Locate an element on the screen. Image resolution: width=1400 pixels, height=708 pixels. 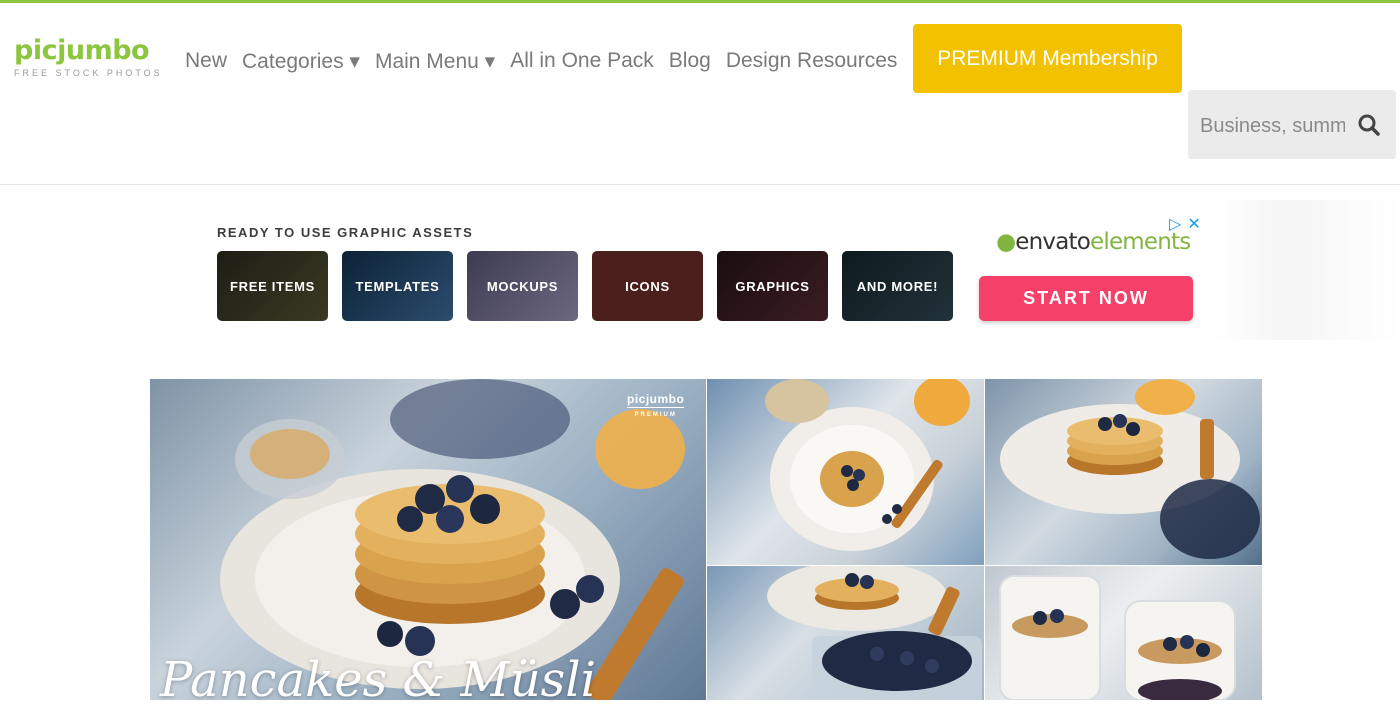
picjumbo-premium-badge: picjumbo PREMIUM is located at coordinates (656, 406).